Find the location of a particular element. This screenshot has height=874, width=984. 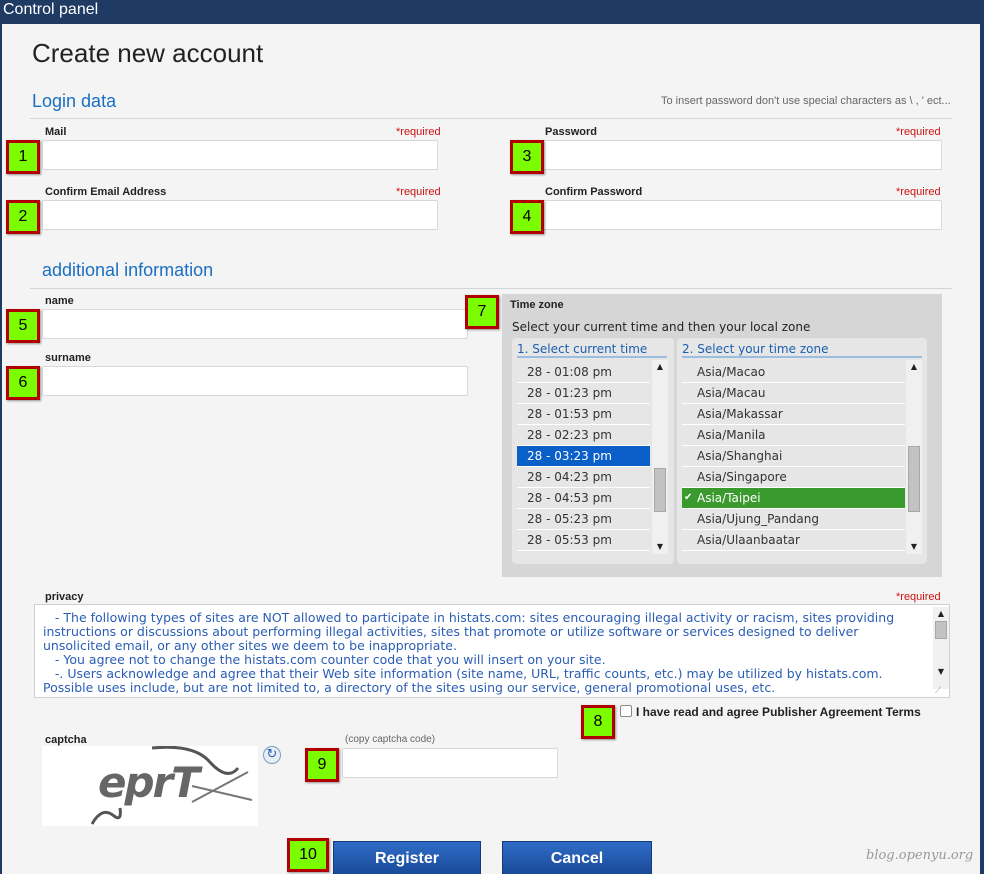

name-label: name is located at coordinates (59, 301).